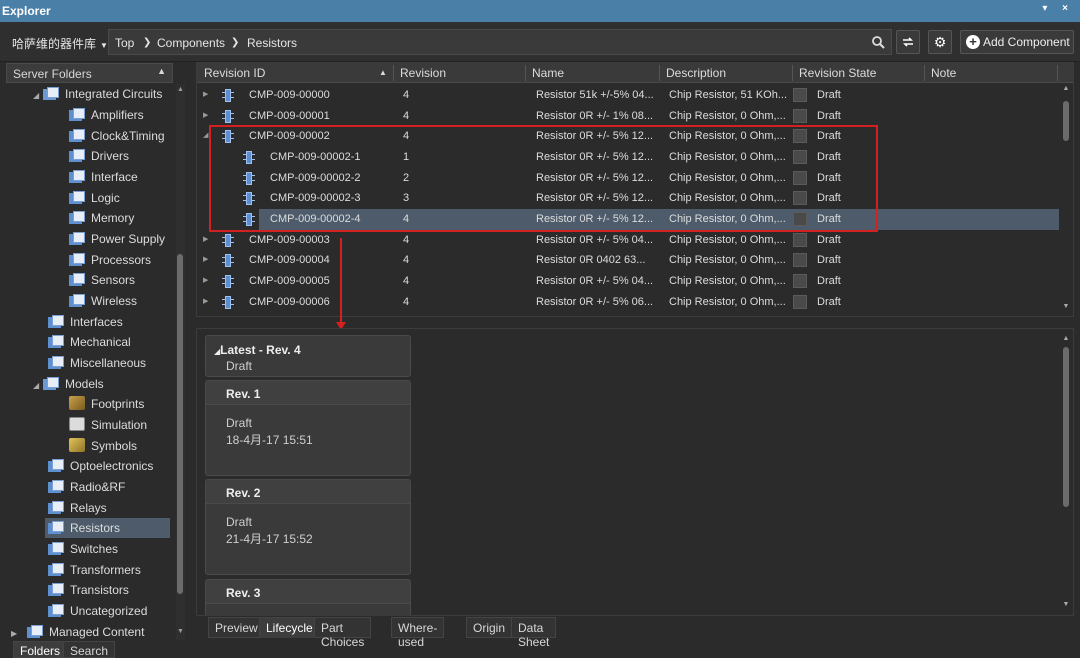 Image resolution: width=1080 pixels, height=658 pixels. Describe the element at coordinates (878, 42) in the screenshot. I see `search-icon` at that location.